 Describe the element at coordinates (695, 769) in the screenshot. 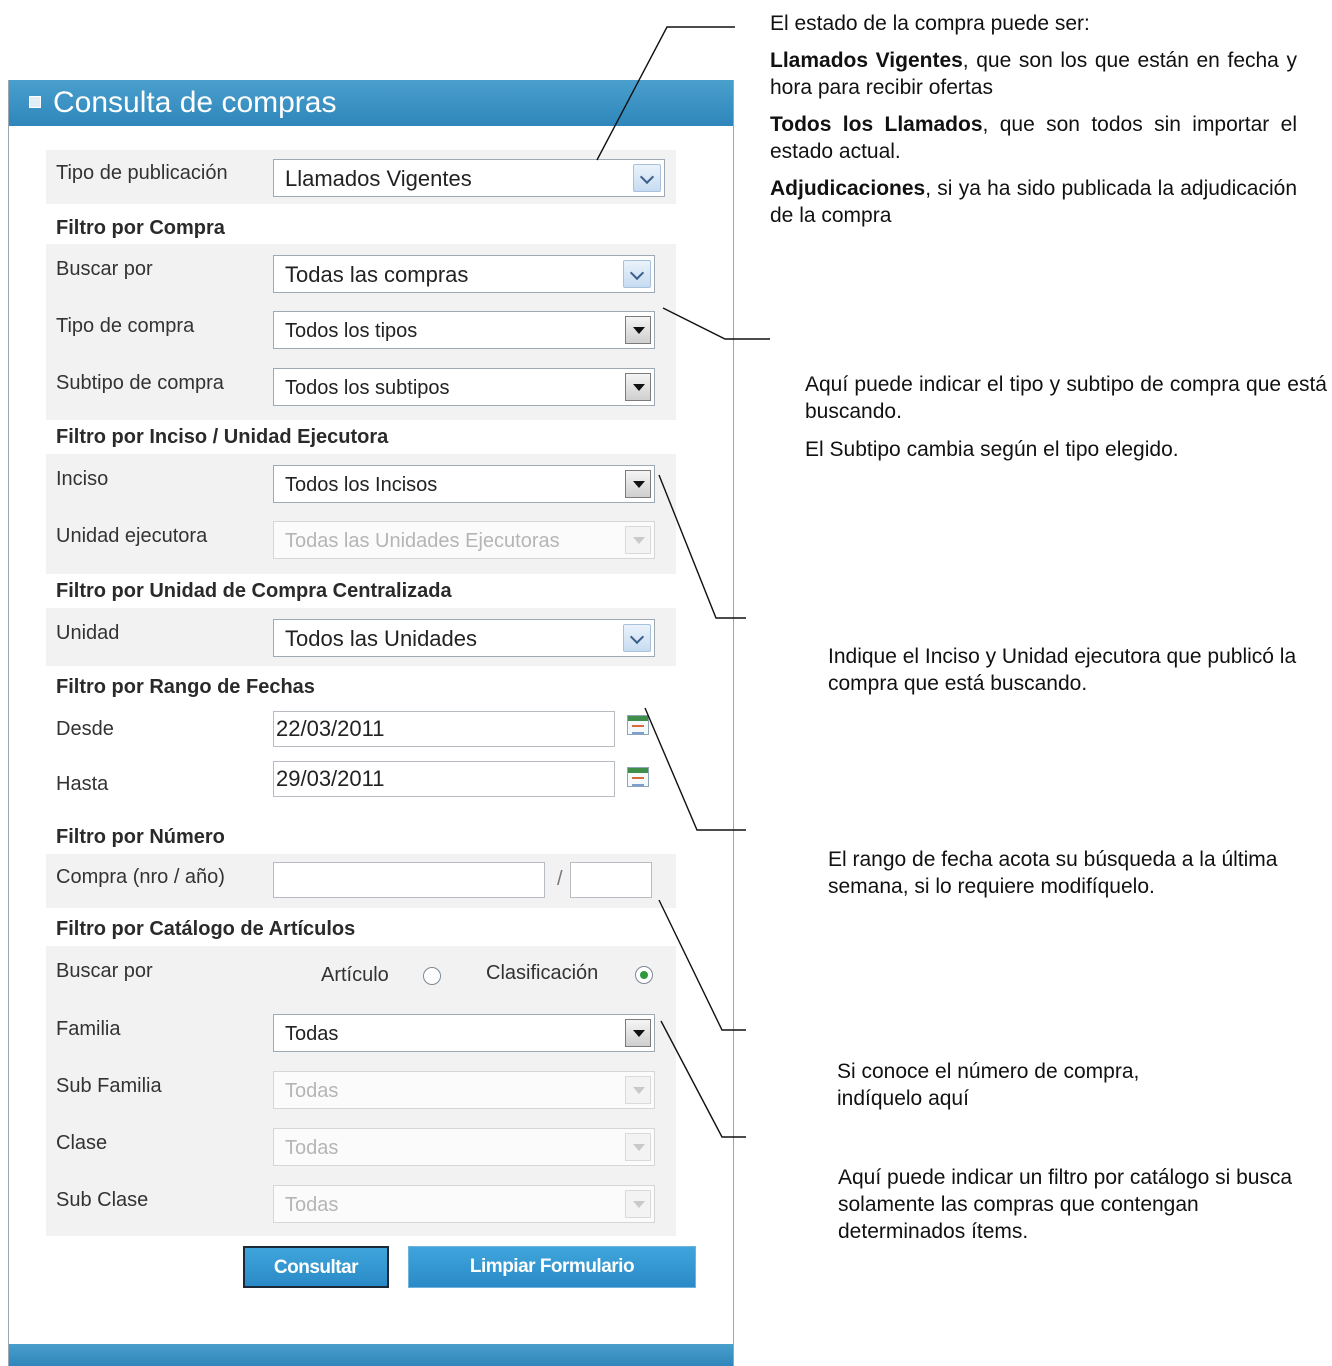

I see `callout-line-fecha` at that location.